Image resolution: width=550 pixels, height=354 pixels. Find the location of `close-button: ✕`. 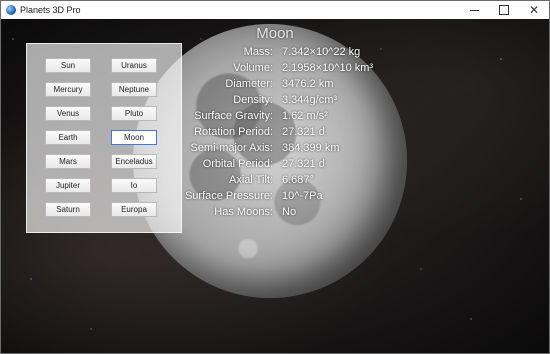

close-button: ✕ is located at coordinates (534, 10).